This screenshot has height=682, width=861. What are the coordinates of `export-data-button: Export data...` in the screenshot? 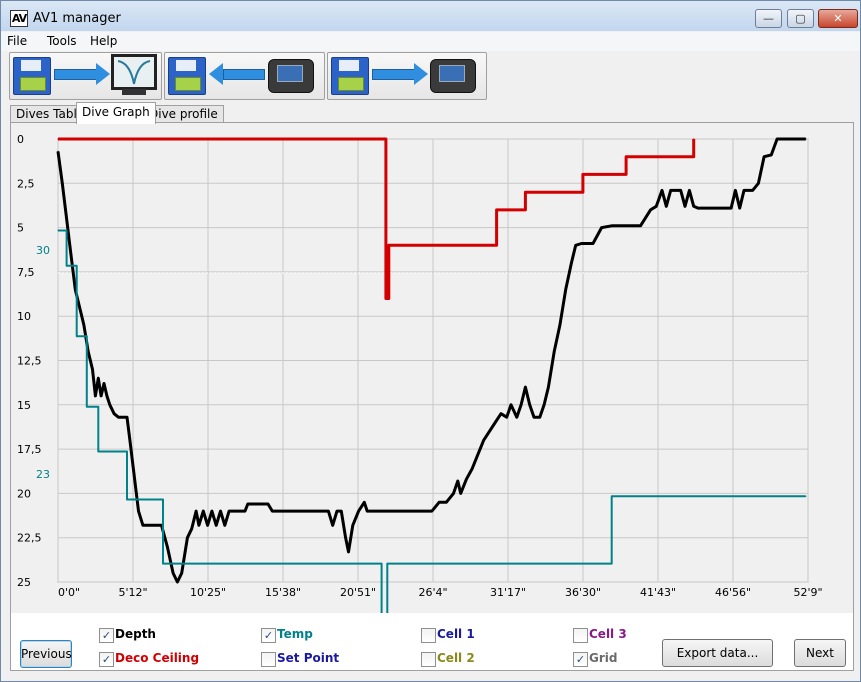 It's located at (717, 653).